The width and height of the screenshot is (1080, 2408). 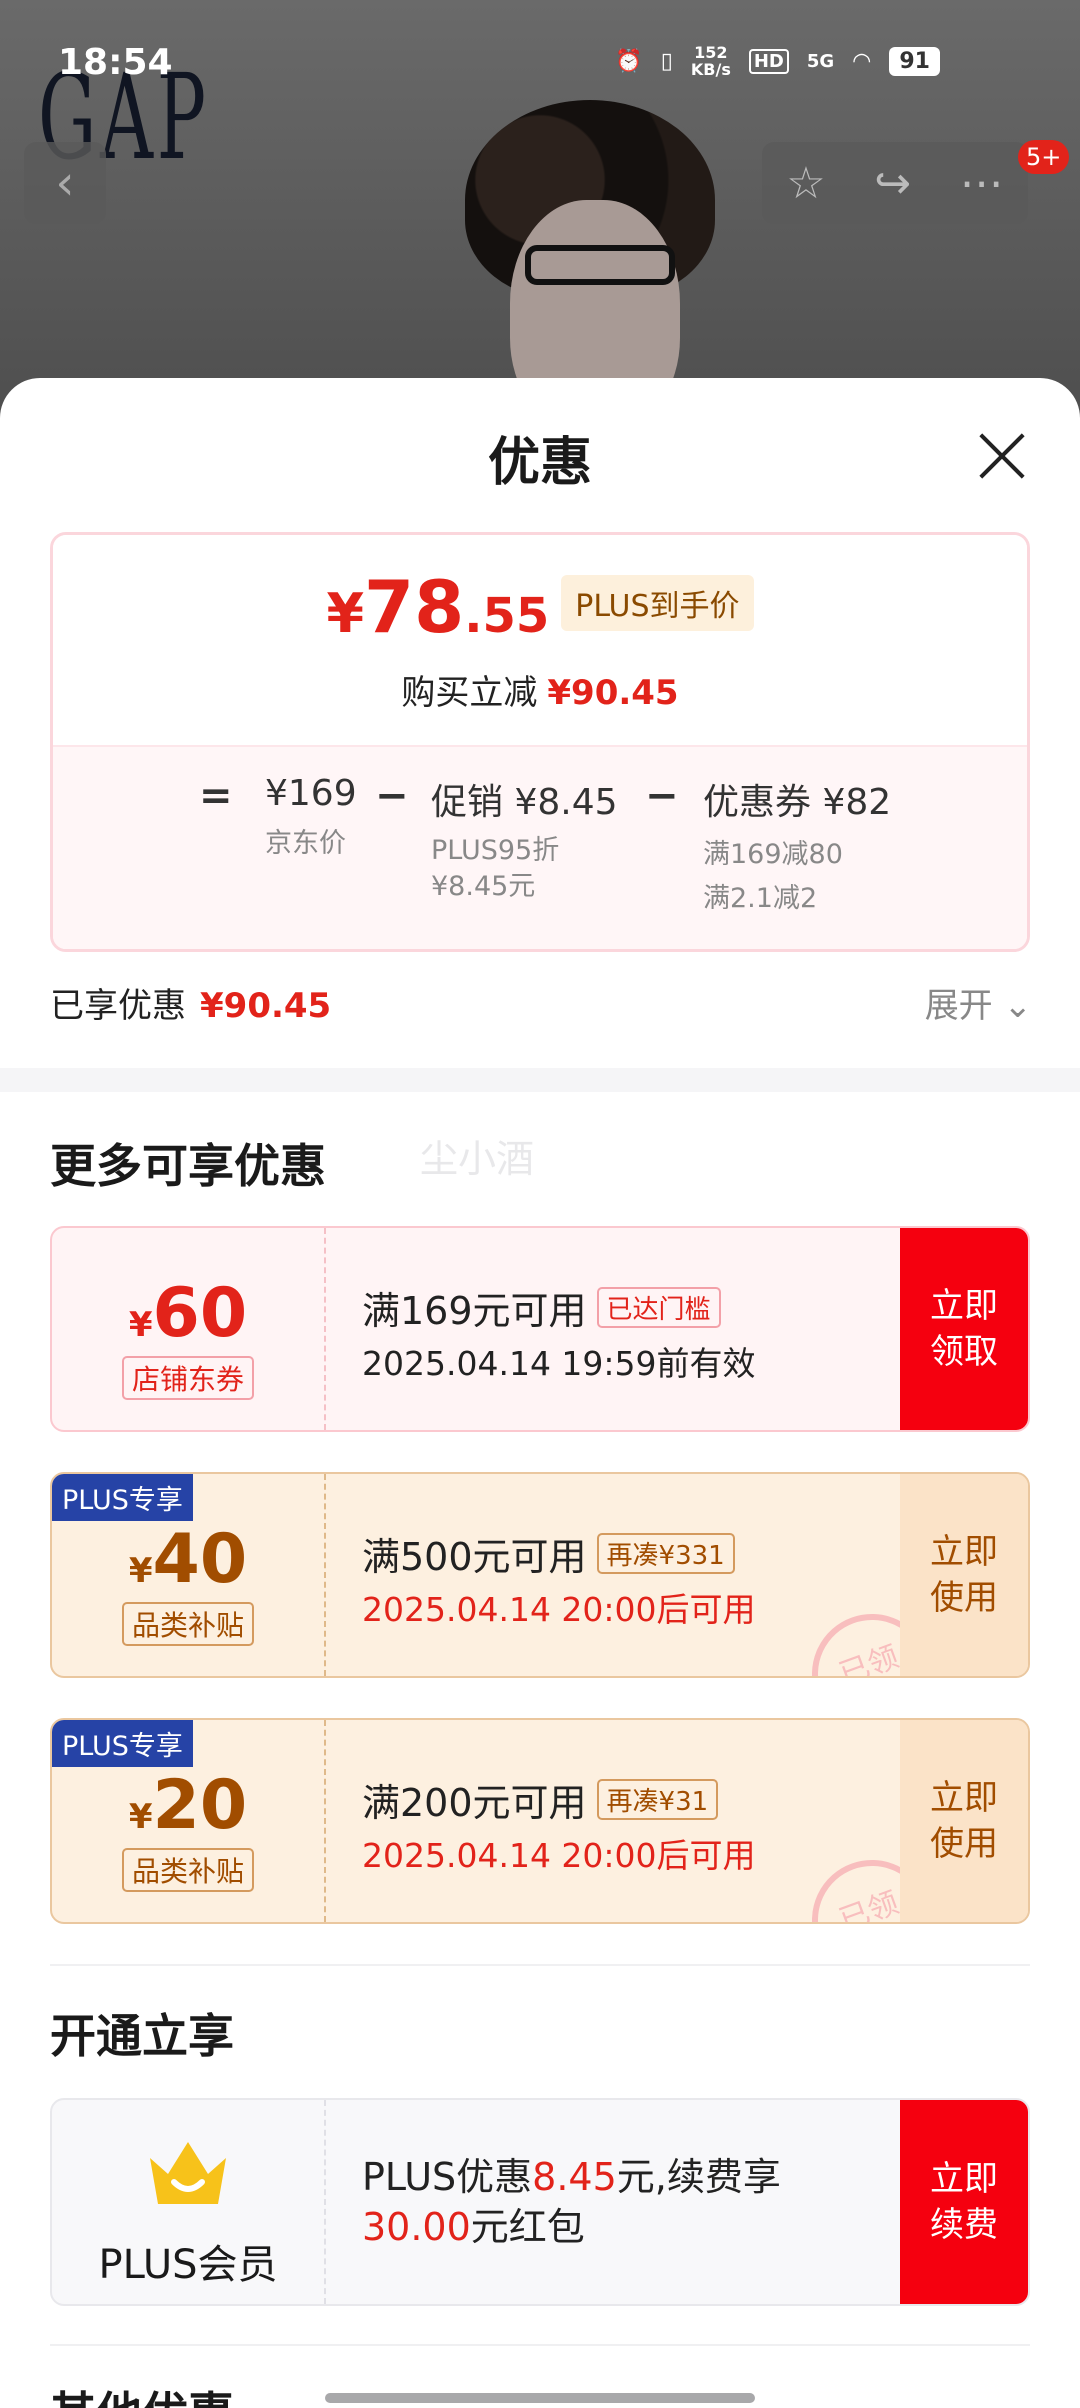 What do you see at coordinates (964, 2202) in the screenshot?
I see `renew-plus-button: 立即 续费` at bounding box center [964, 2202].